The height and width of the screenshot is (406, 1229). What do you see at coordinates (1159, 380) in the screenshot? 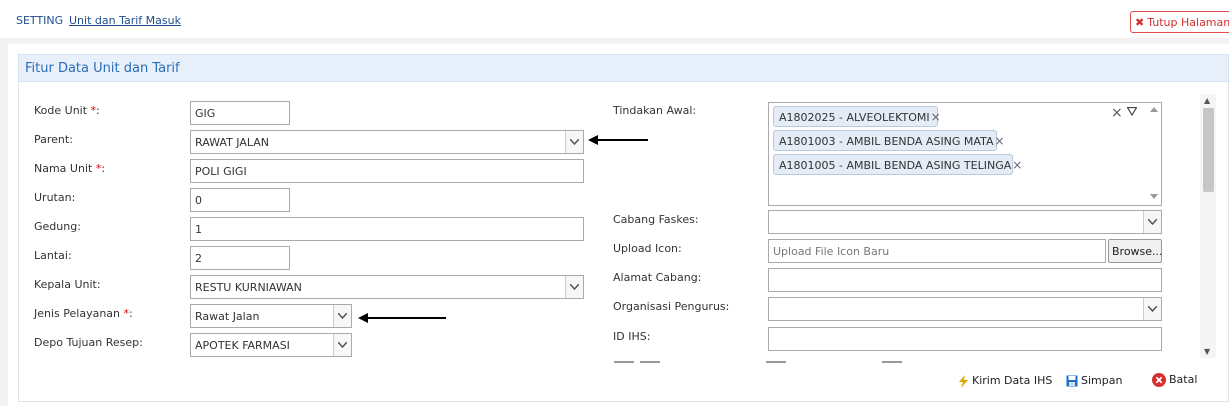
I see `cancel-icon` at bounding box center [1159, 380].